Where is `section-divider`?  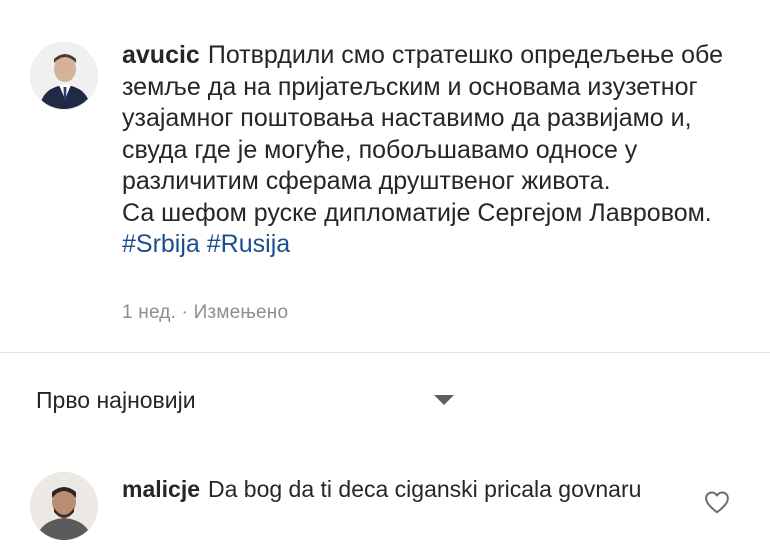
section-divider is located at coordinates (385, 352).